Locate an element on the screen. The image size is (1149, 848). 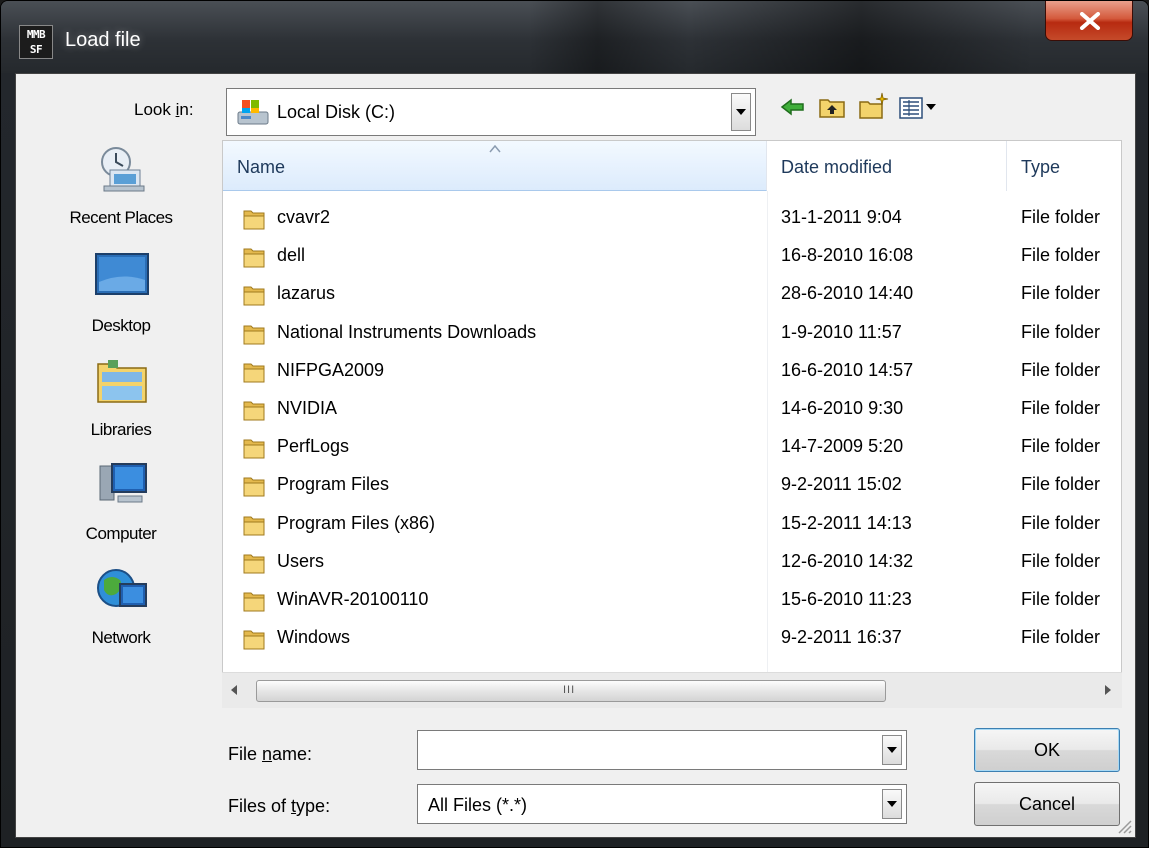
place-libraries: Libraries is located at coordinates (121, 406).